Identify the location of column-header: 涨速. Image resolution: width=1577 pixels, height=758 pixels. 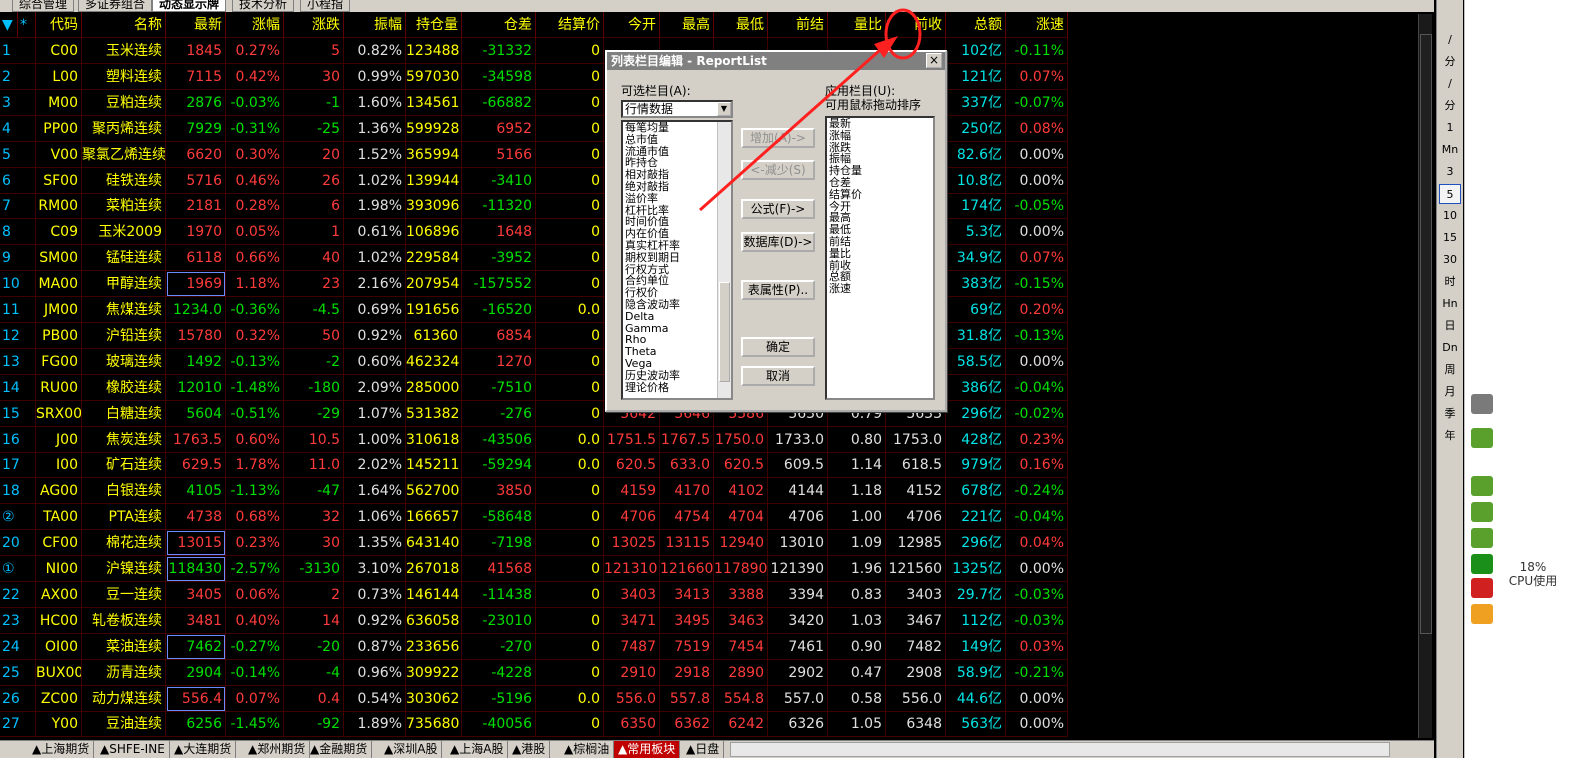
(1037, 25).